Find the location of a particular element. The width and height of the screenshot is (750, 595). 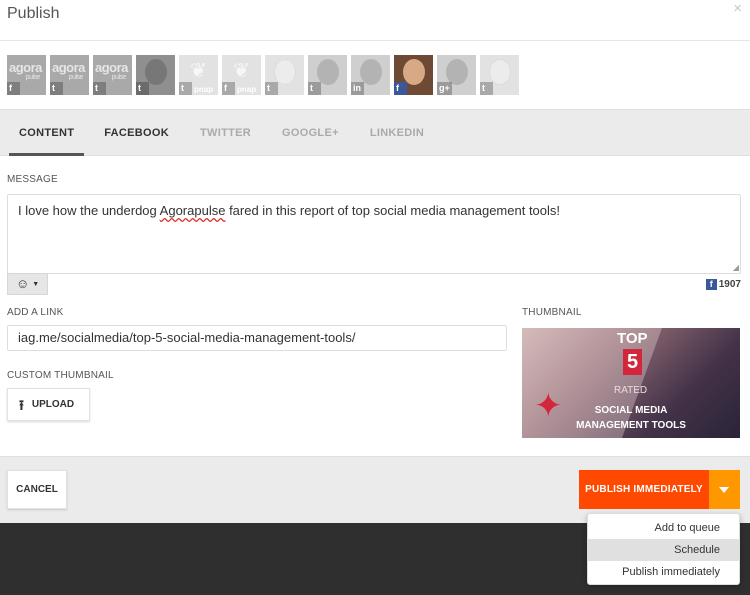

publish-options-toggle is located at coordinates (724, 489).